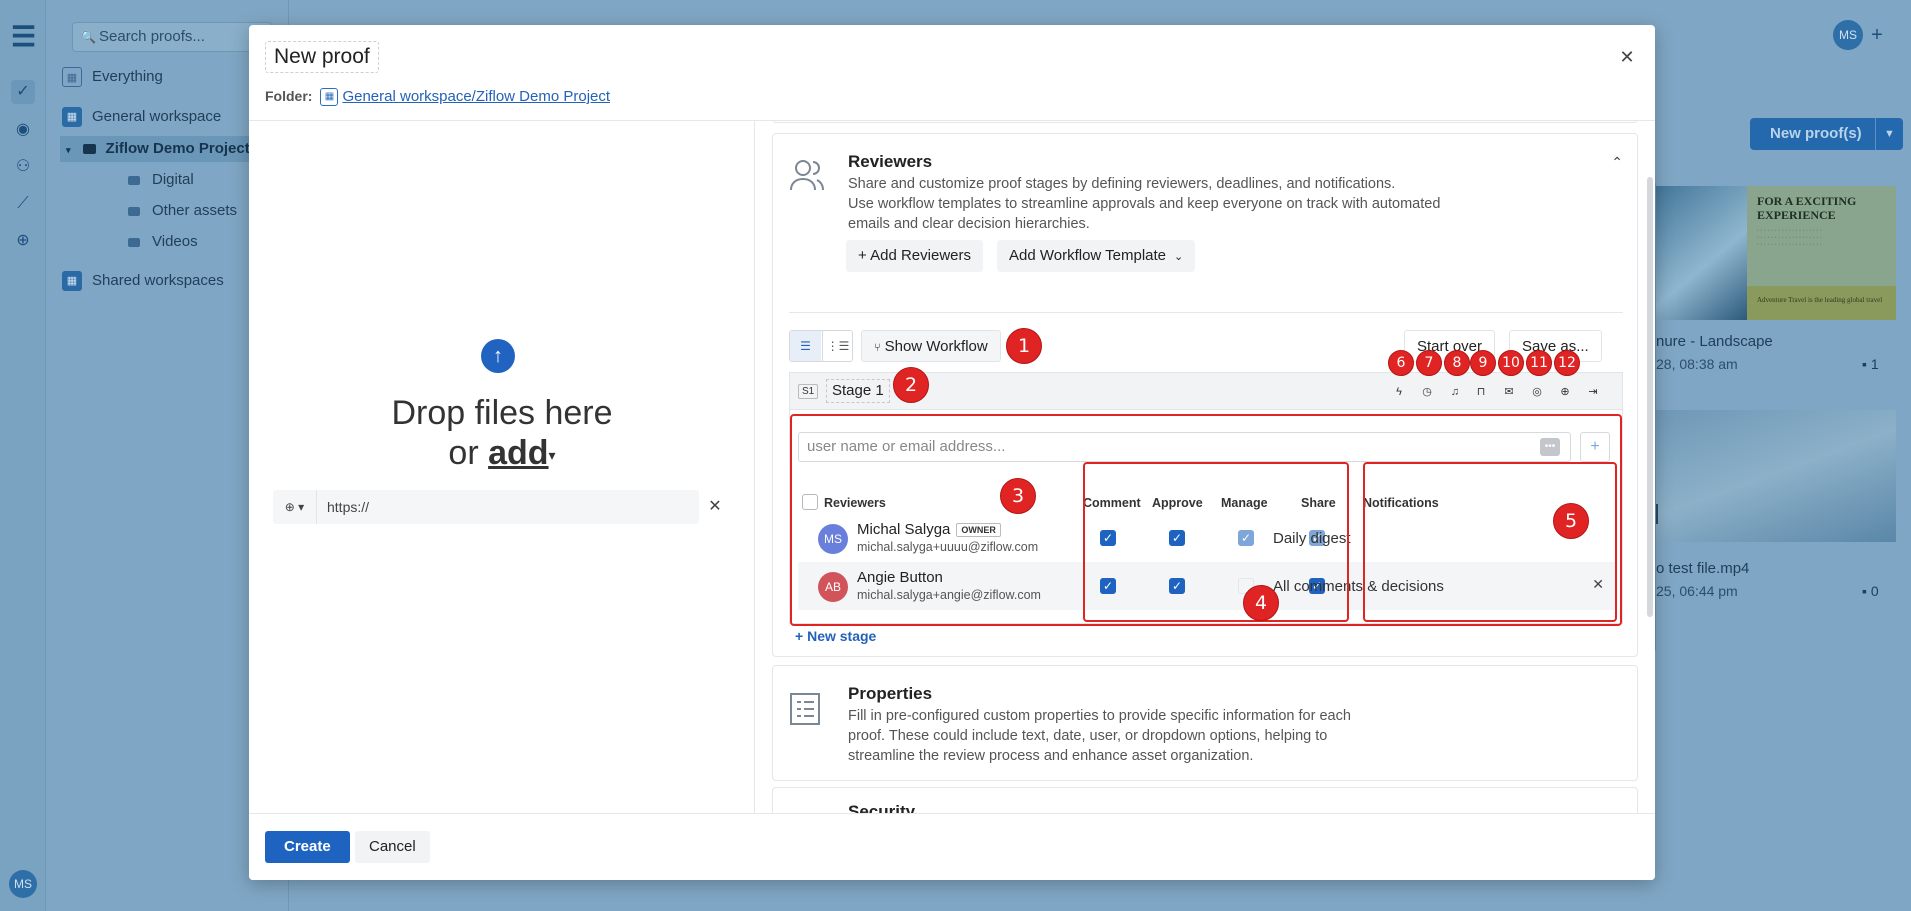  I want to click on thumbnail-heading: FOR A EXCITING EXPERIENCE, so click(1807, 208).